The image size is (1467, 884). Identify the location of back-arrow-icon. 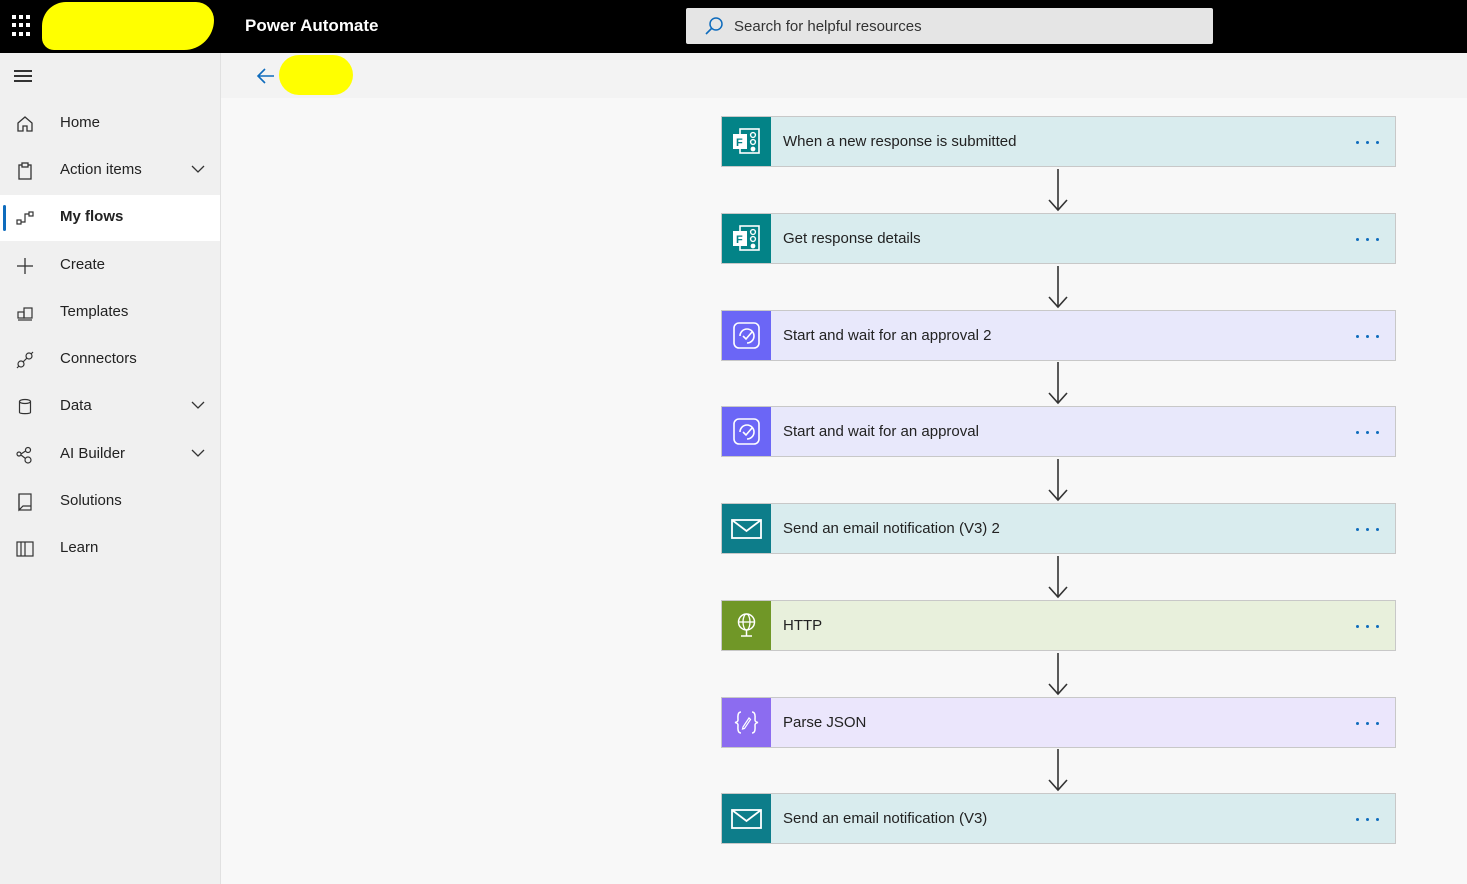
(266, 76).